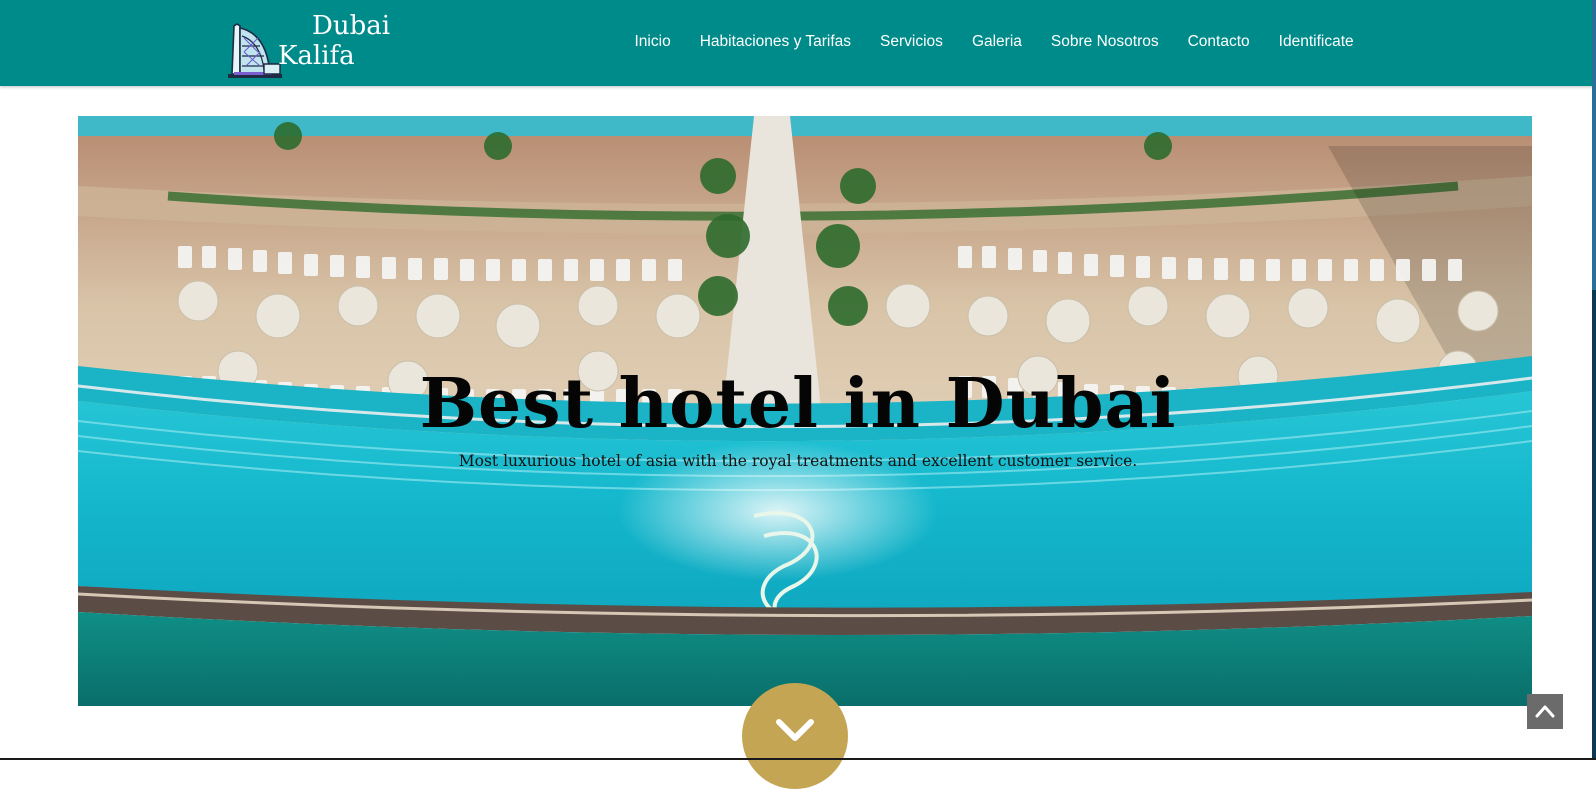  I want to click on nav-item-habitaciones-y-tarifas: Habitaciones y Tarifas, so click(775, 42).